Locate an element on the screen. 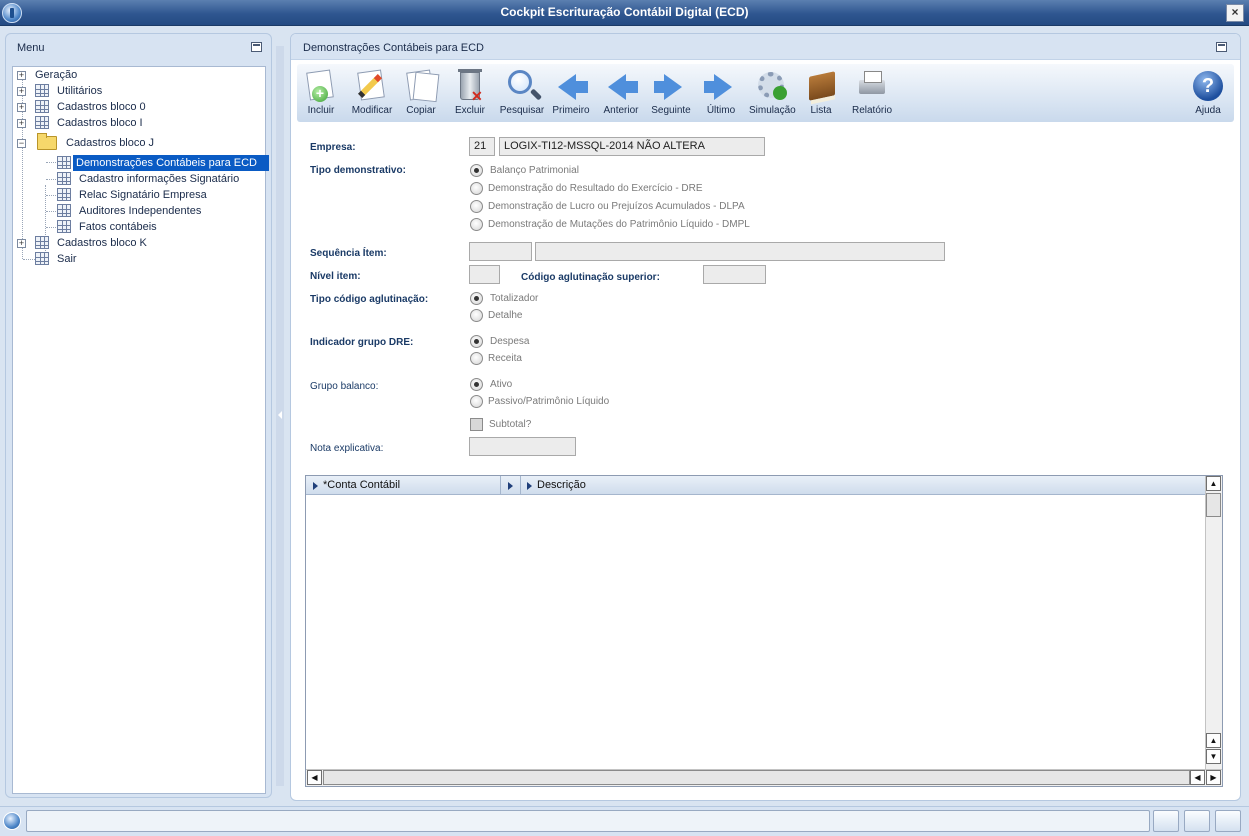  close-button: × is located at coordinates (1235, 13).